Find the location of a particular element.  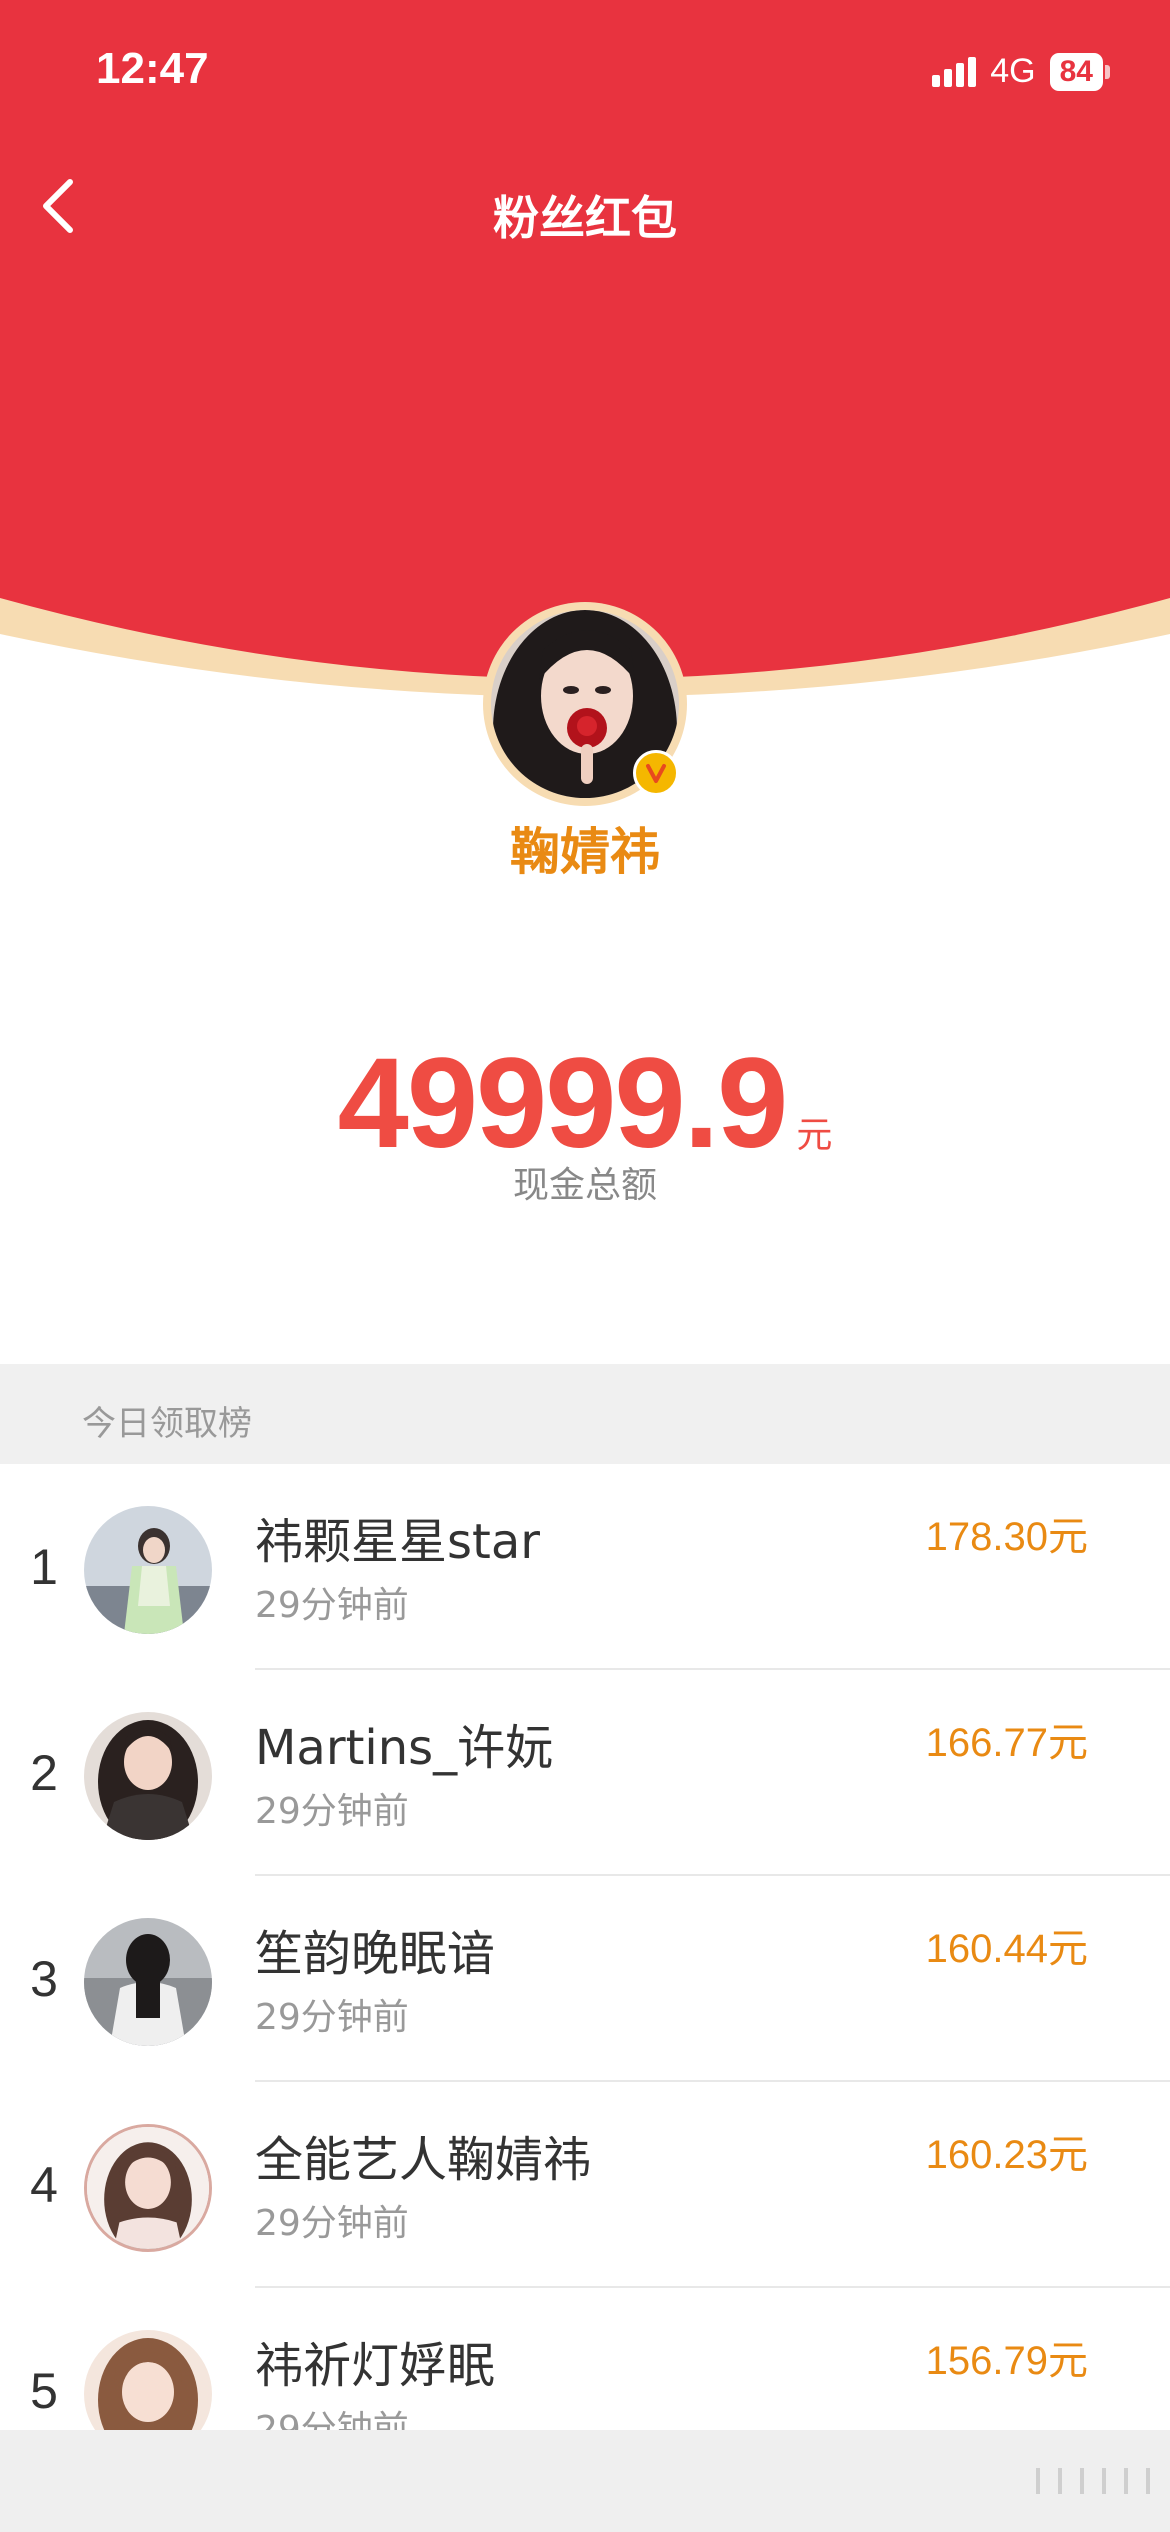

creator-avatar is located at coordinates (585, 704).